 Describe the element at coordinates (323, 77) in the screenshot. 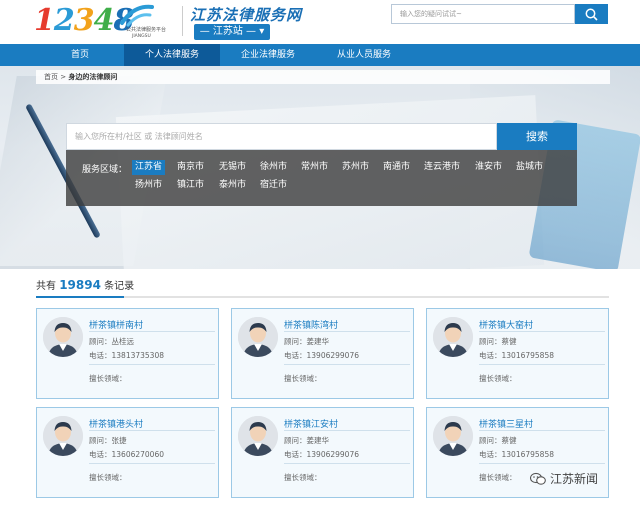

I see `breadcrumb: 首页 > 身边的法律顾问` at that location.